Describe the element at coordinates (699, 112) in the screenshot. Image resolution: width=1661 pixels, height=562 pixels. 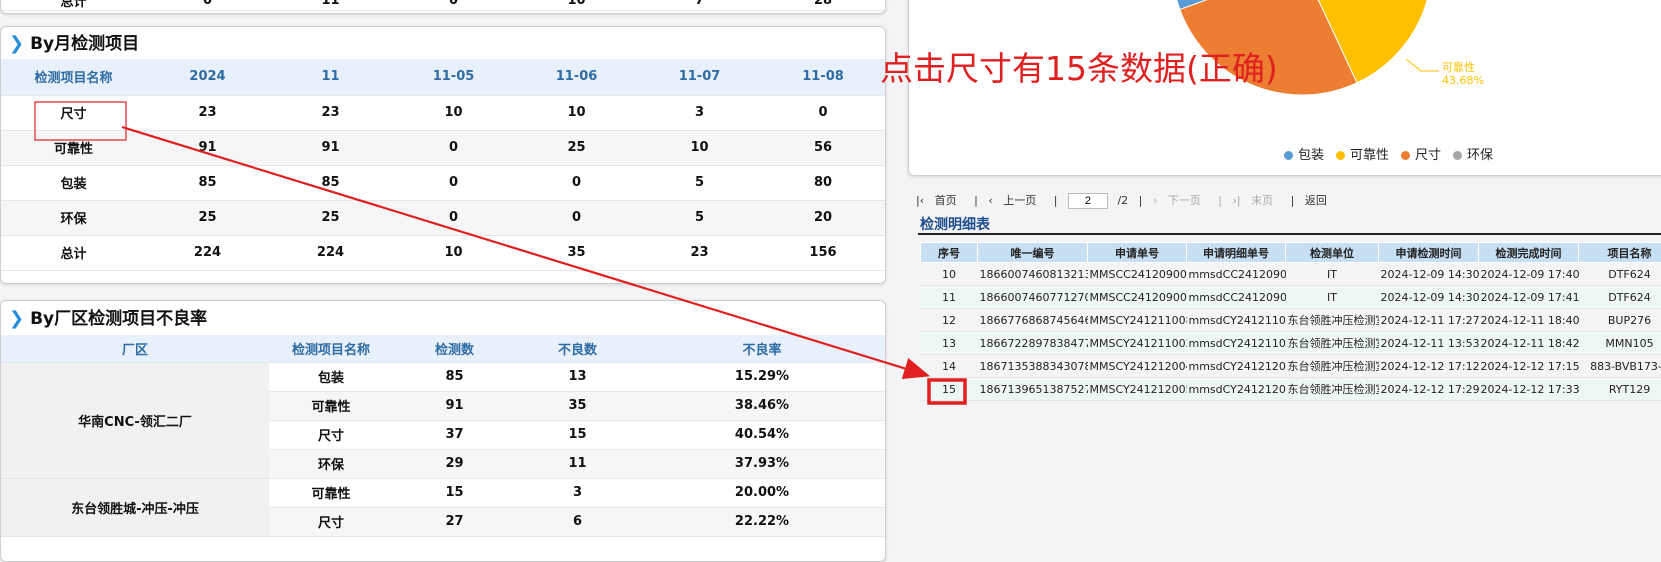
I see `table-cell: 3` at that location.